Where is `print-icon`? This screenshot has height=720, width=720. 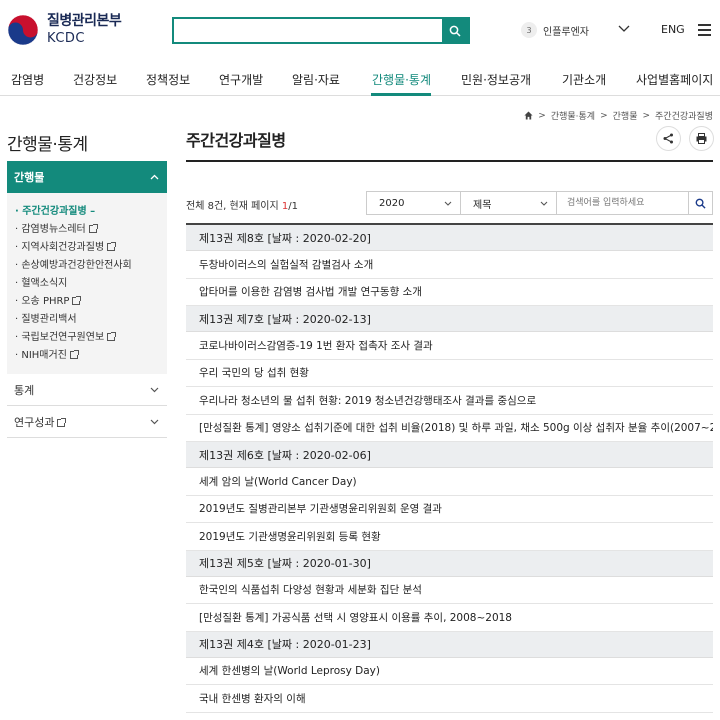
print-icon is located at coordinates (701, 138).